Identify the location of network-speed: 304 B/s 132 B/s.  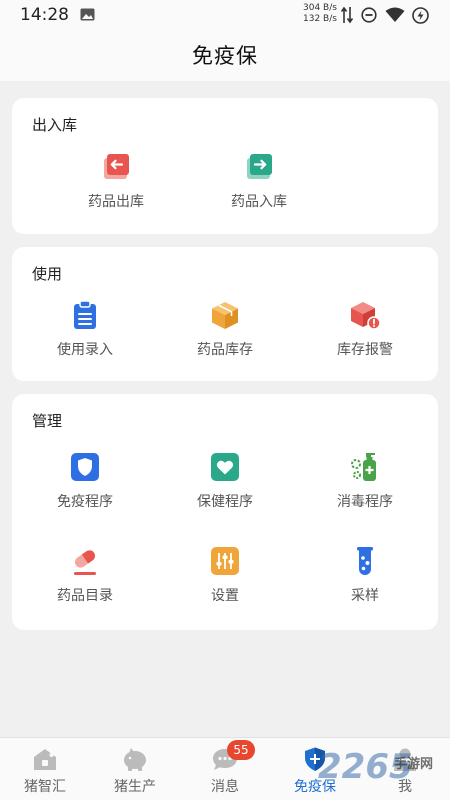
(320, 14).